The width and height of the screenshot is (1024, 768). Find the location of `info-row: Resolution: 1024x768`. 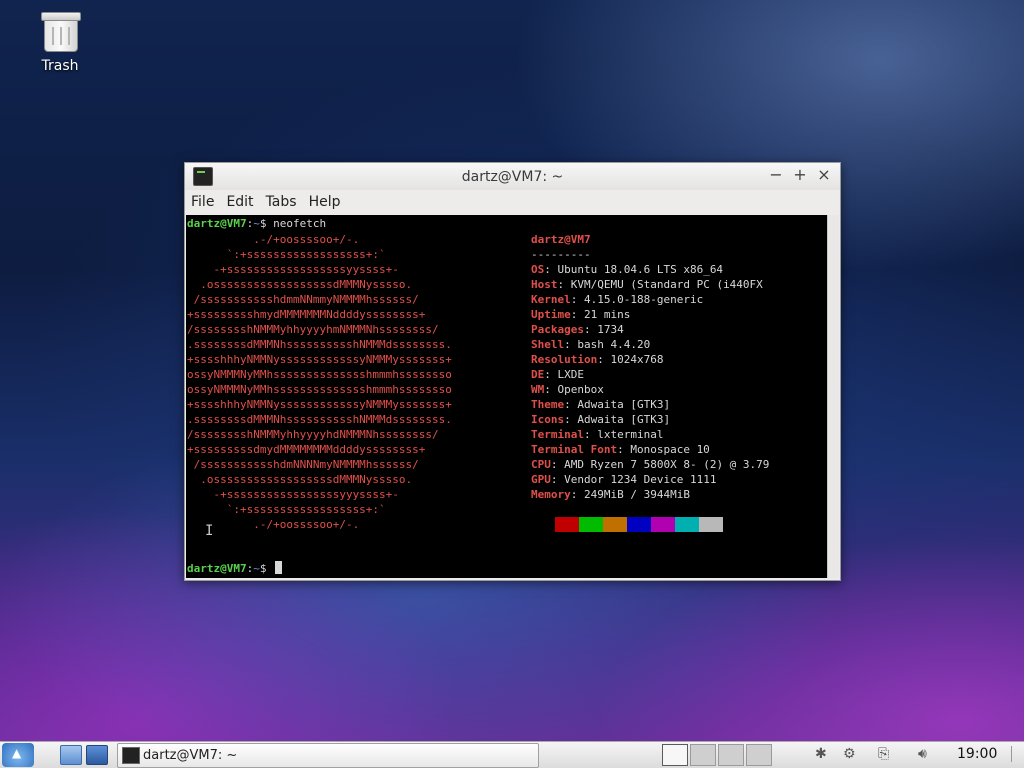

info-row: Resolution: 1024x768 is located at coordinates (597, 359).